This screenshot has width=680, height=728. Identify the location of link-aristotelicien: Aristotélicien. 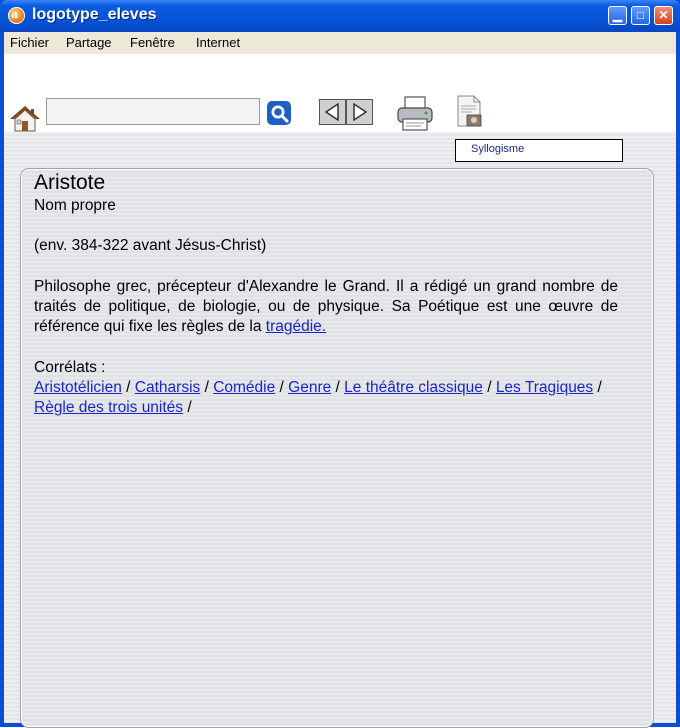
(78, 387).